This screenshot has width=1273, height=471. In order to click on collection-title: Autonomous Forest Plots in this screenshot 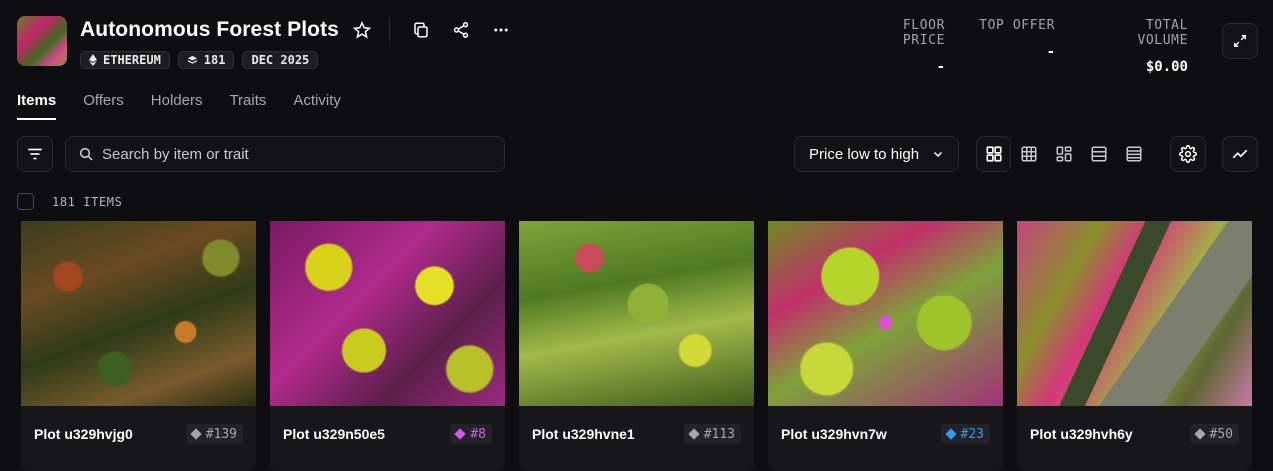, I will do `click(209, 29)`.